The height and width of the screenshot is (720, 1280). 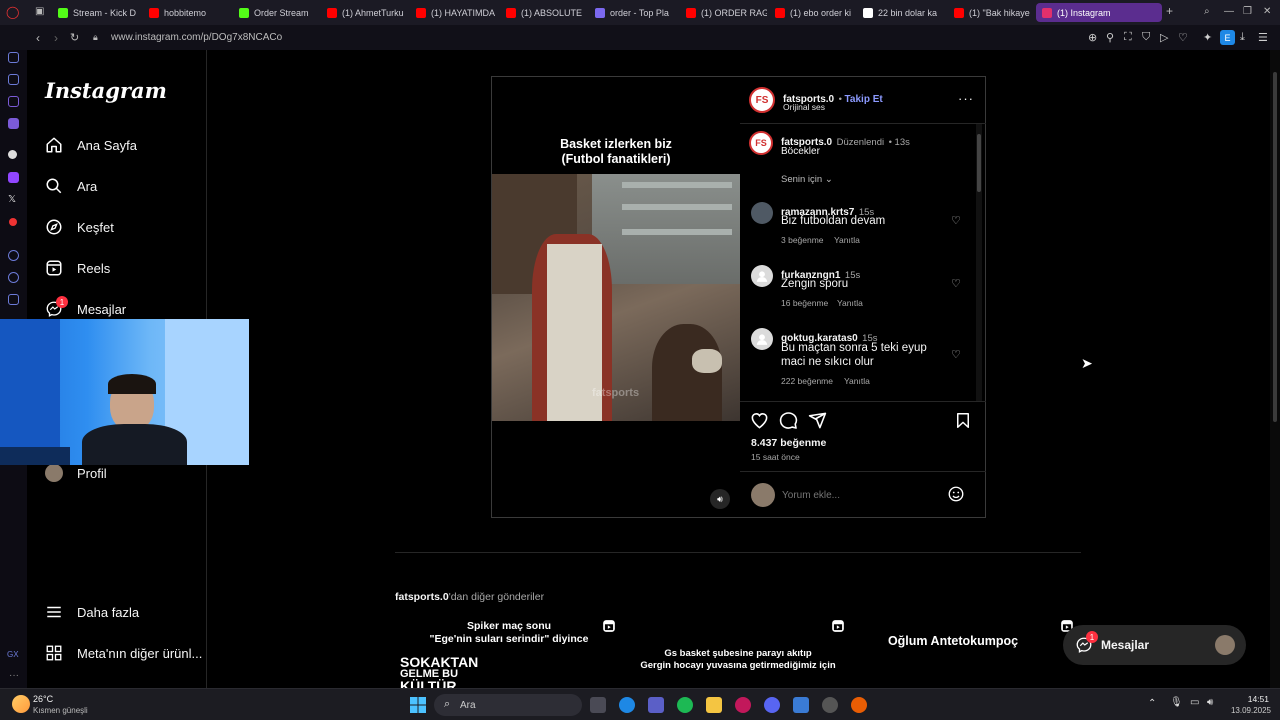 I want to click on app-icon, so click(x=801, y=705).